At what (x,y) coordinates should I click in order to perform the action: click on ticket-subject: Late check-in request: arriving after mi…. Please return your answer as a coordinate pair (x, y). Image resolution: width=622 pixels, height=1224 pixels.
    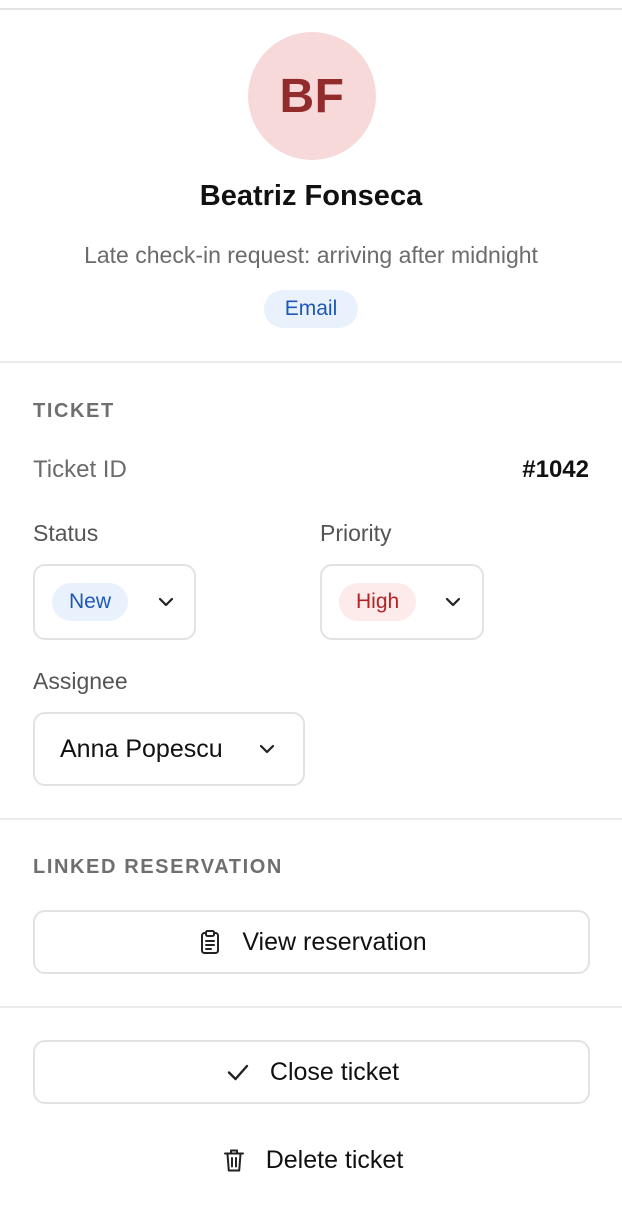
    Looking at the image, I should click on (311, 255).